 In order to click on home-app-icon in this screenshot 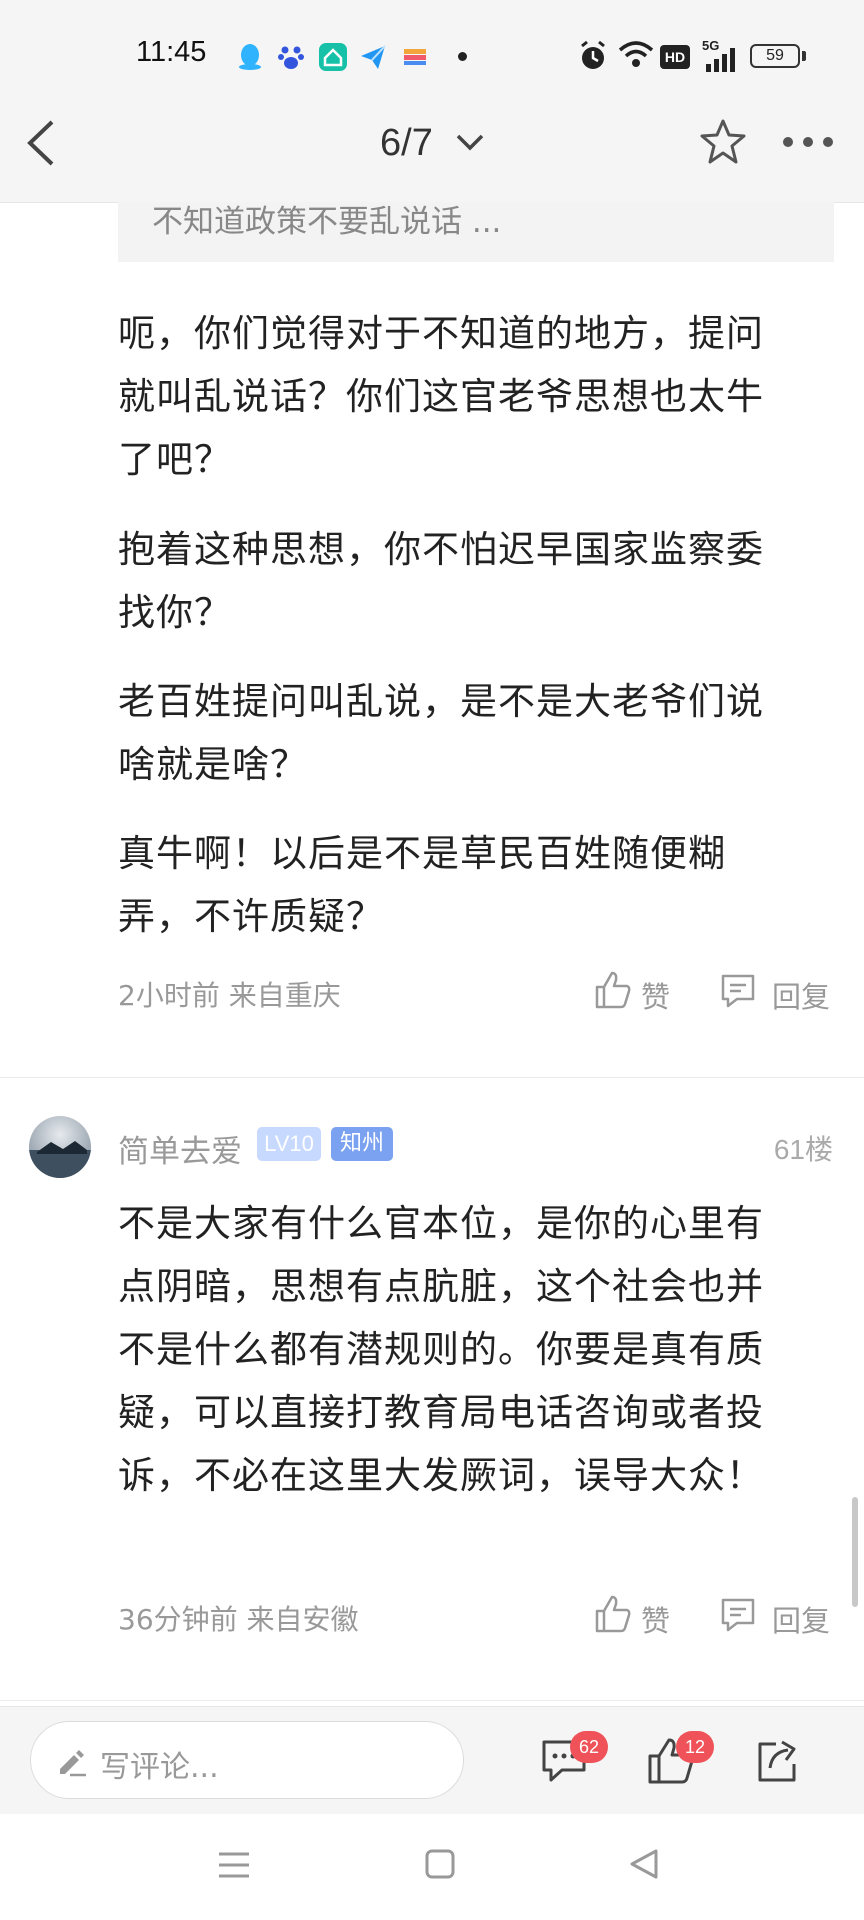, I will do `click(333, 57)`.